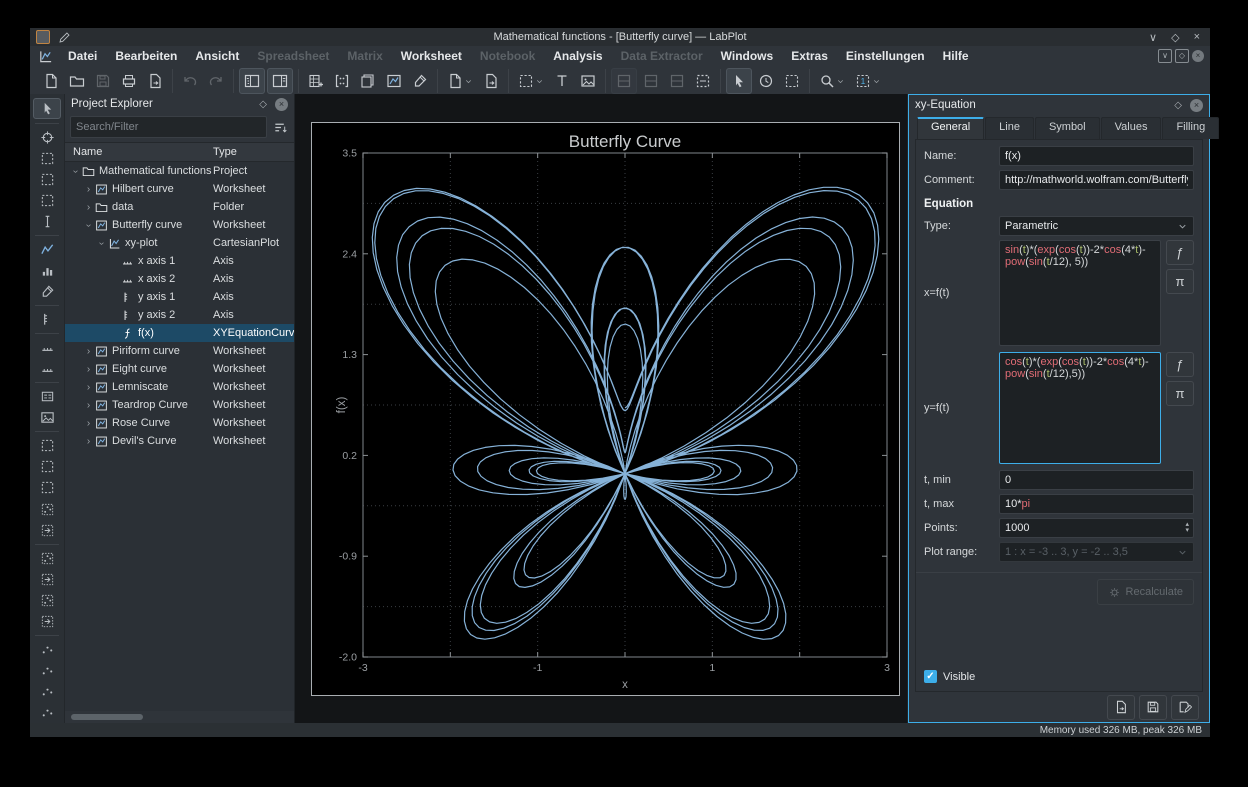 The height and width of the screenshot is (787, 1248). Describe the element at coordinates (588, 81) in the screenshot. I see `add-image-button` at that location.